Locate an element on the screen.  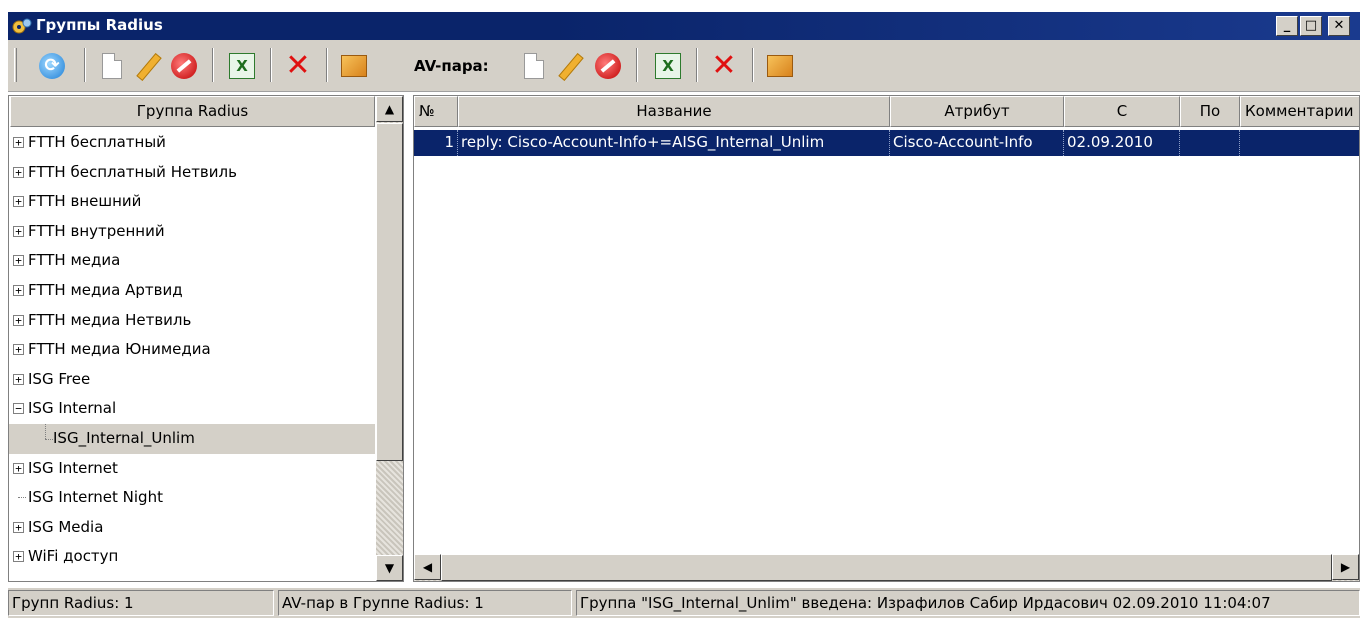
tree-item: + FTTH бесплатный Нетвиль is located at coordinates (192, 173).